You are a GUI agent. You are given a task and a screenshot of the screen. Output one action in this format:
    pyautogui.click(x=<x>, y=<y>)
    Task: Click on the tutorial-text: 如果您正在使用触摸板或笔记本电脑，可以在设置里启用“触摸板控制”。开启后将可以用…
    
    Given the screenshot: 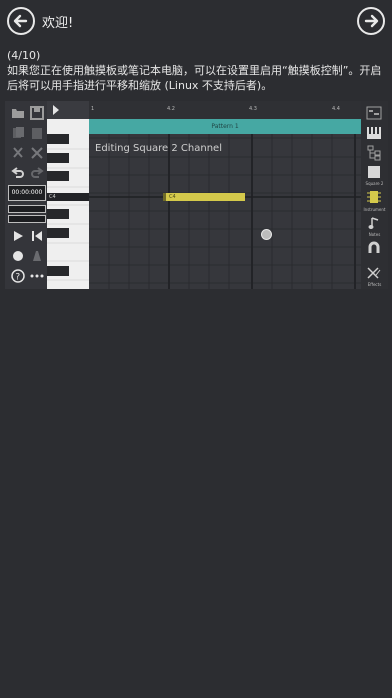 What is the action you would take?
    pyautogui.click(x=194, y=78)
    